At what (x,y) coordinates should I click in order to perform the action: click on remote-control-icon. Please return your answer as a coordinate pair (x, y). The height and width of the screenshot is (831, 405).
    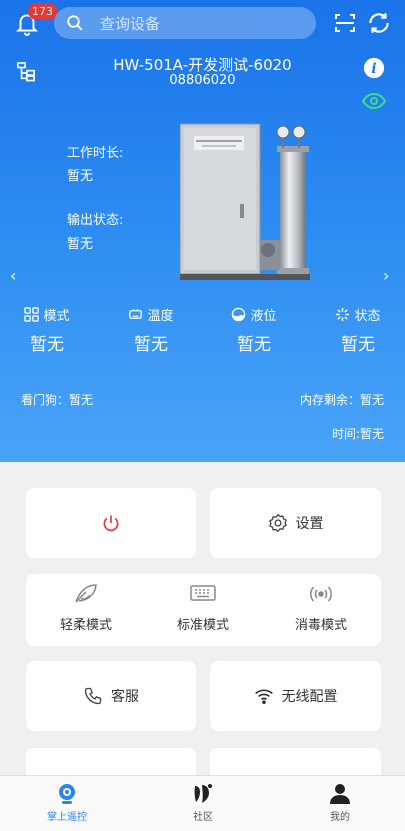
    Looking at the image, I should click on (67, 794).